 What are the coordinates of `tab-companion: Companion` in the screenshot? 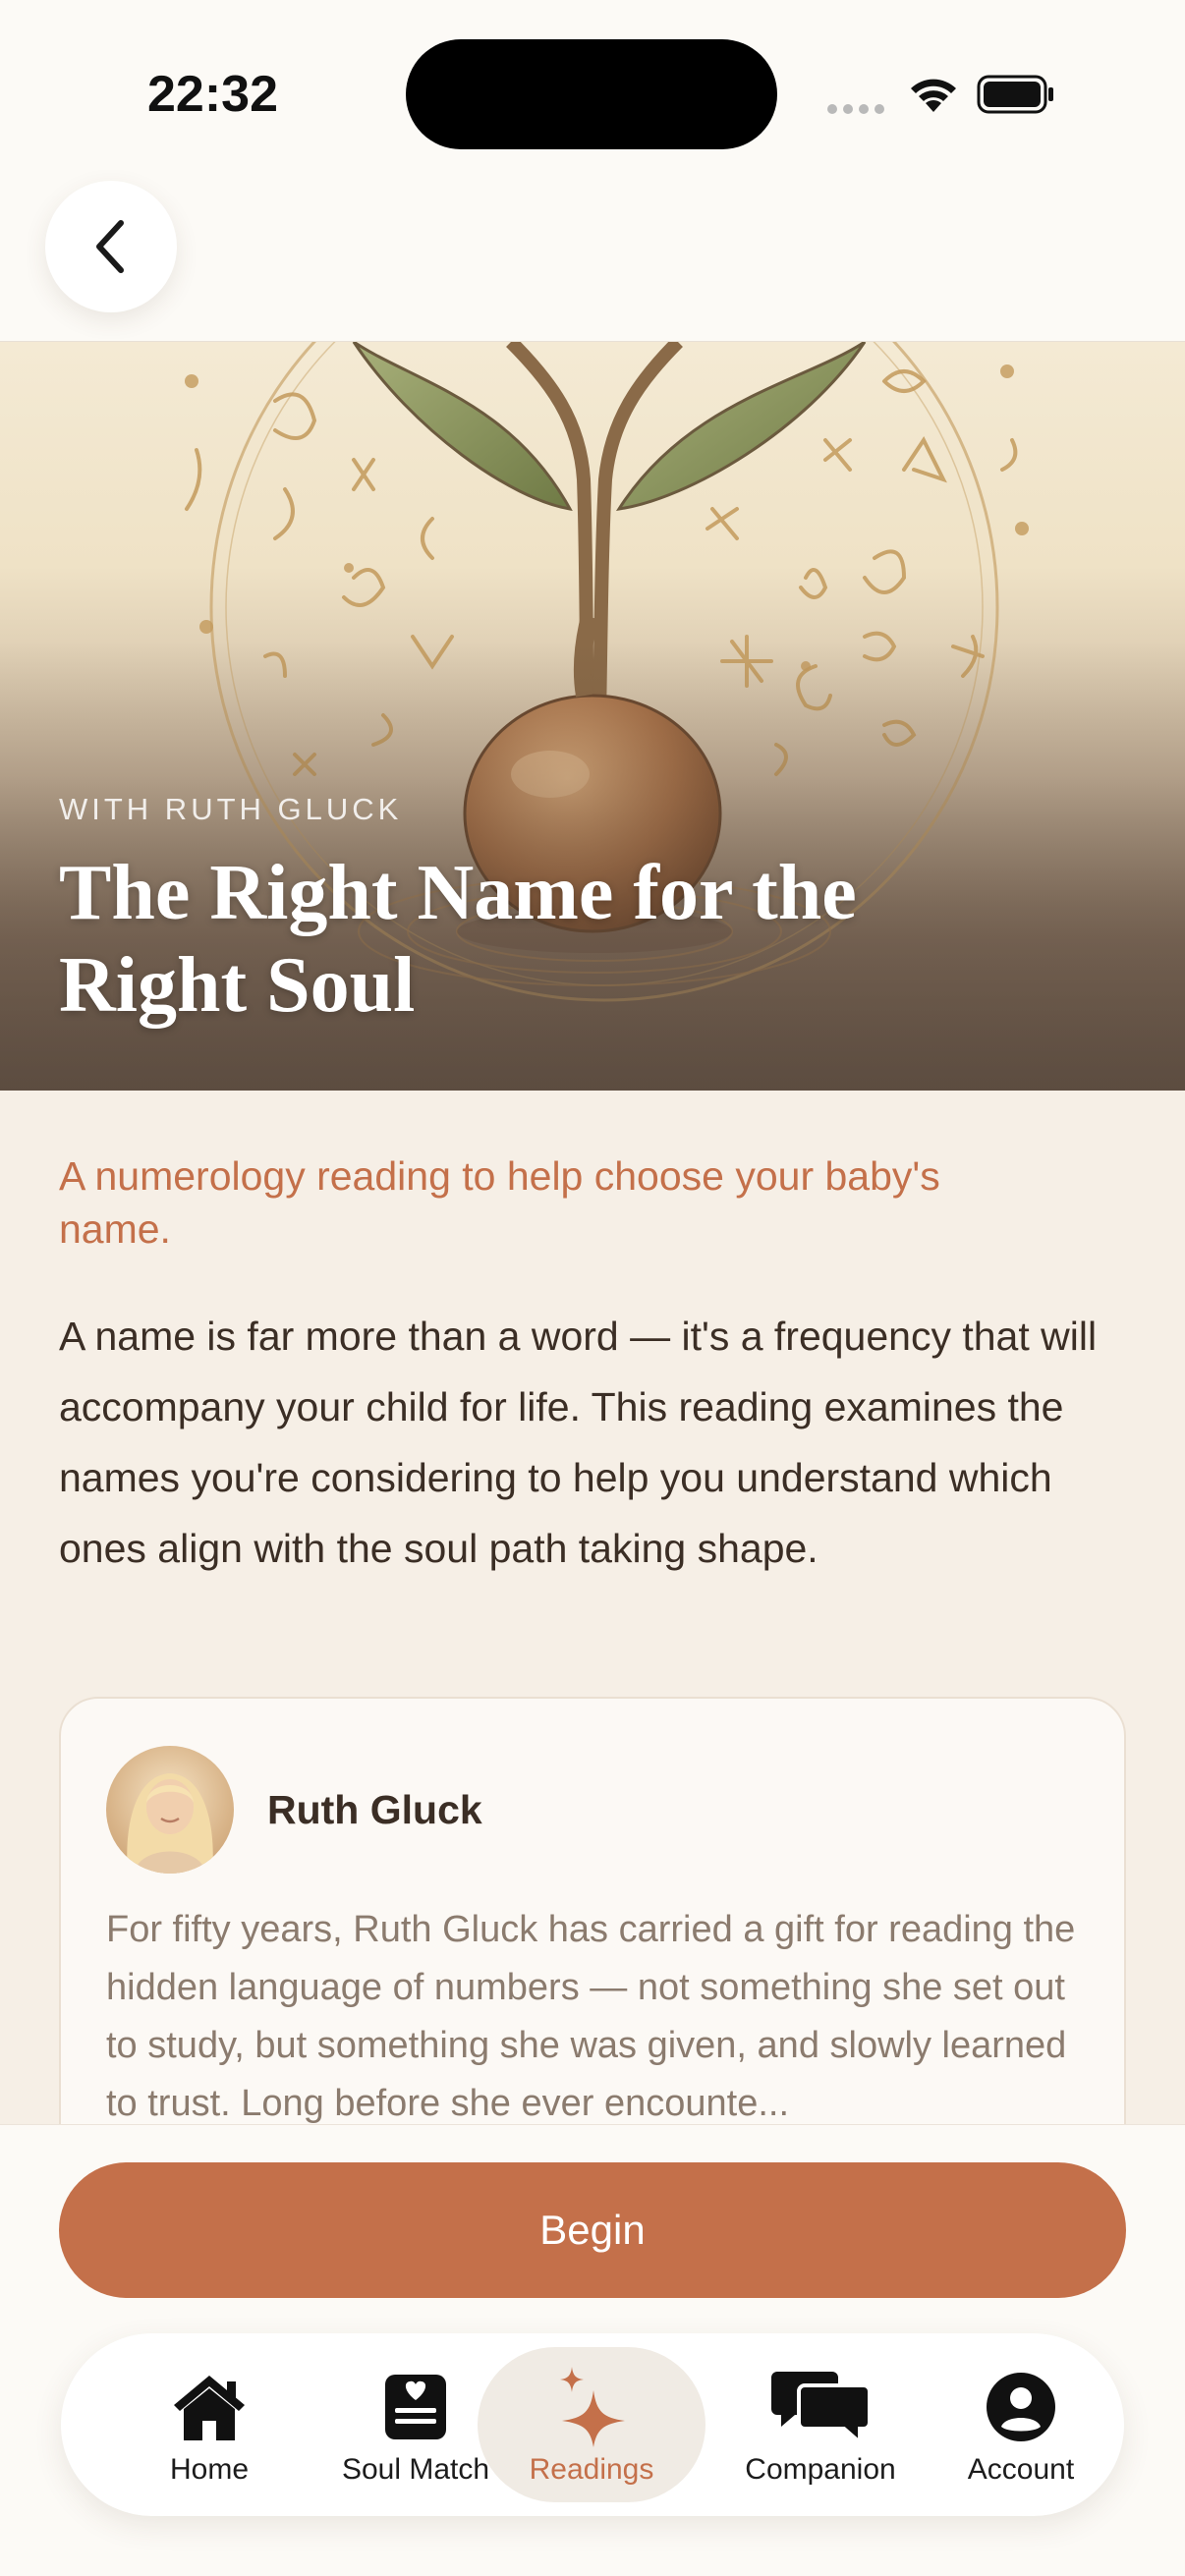 It's located at (821, 2424).